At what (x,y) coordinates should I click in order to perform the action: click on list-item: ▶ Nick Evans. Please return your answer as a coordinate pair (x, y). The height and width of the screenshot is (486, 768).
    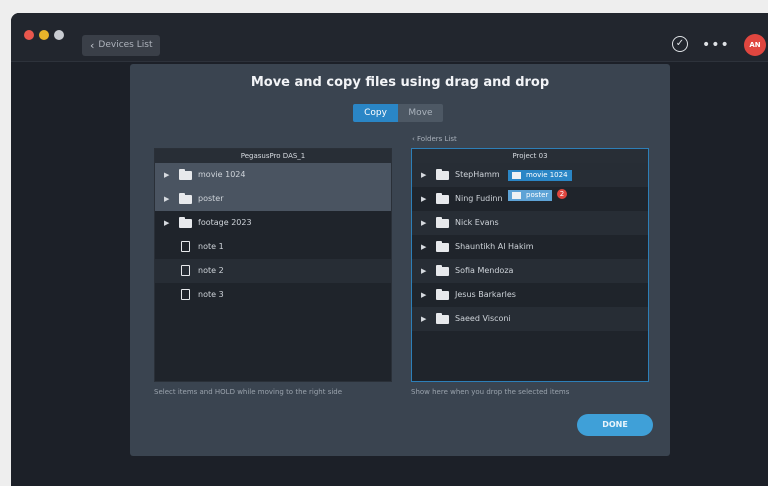
    Looking at the image, I should click on (530, 223).